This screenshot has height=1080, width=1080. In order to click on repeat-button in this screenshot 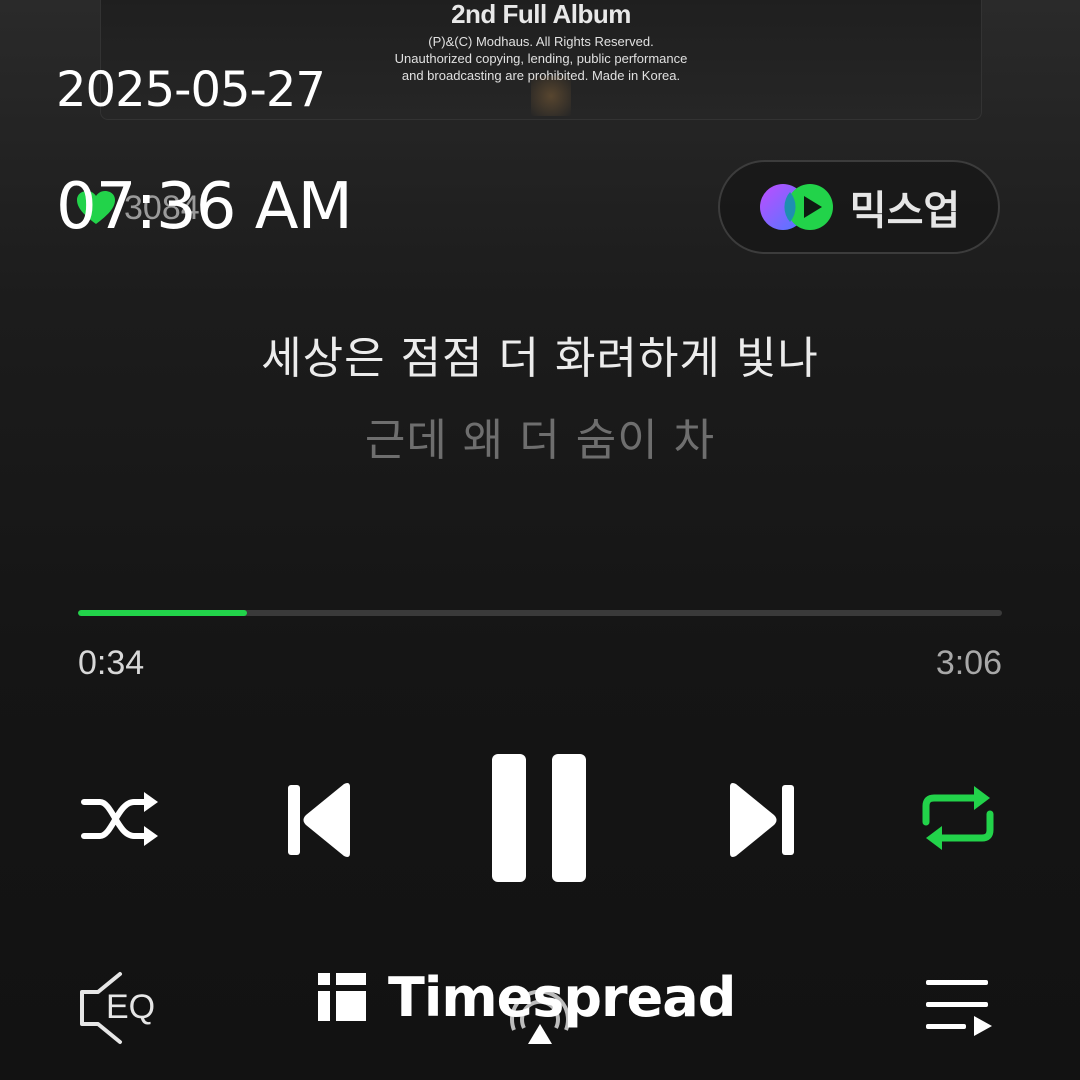, I will do `click(958, 818)`.